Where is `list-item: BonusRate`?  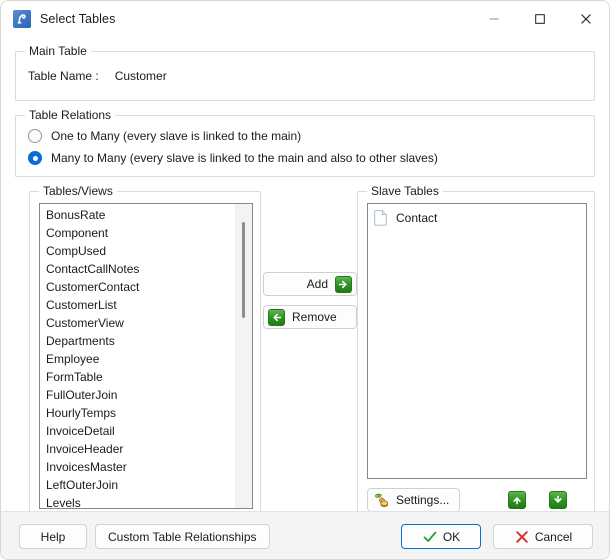
list-item: BonusRate is located at coordinates (138, 215).